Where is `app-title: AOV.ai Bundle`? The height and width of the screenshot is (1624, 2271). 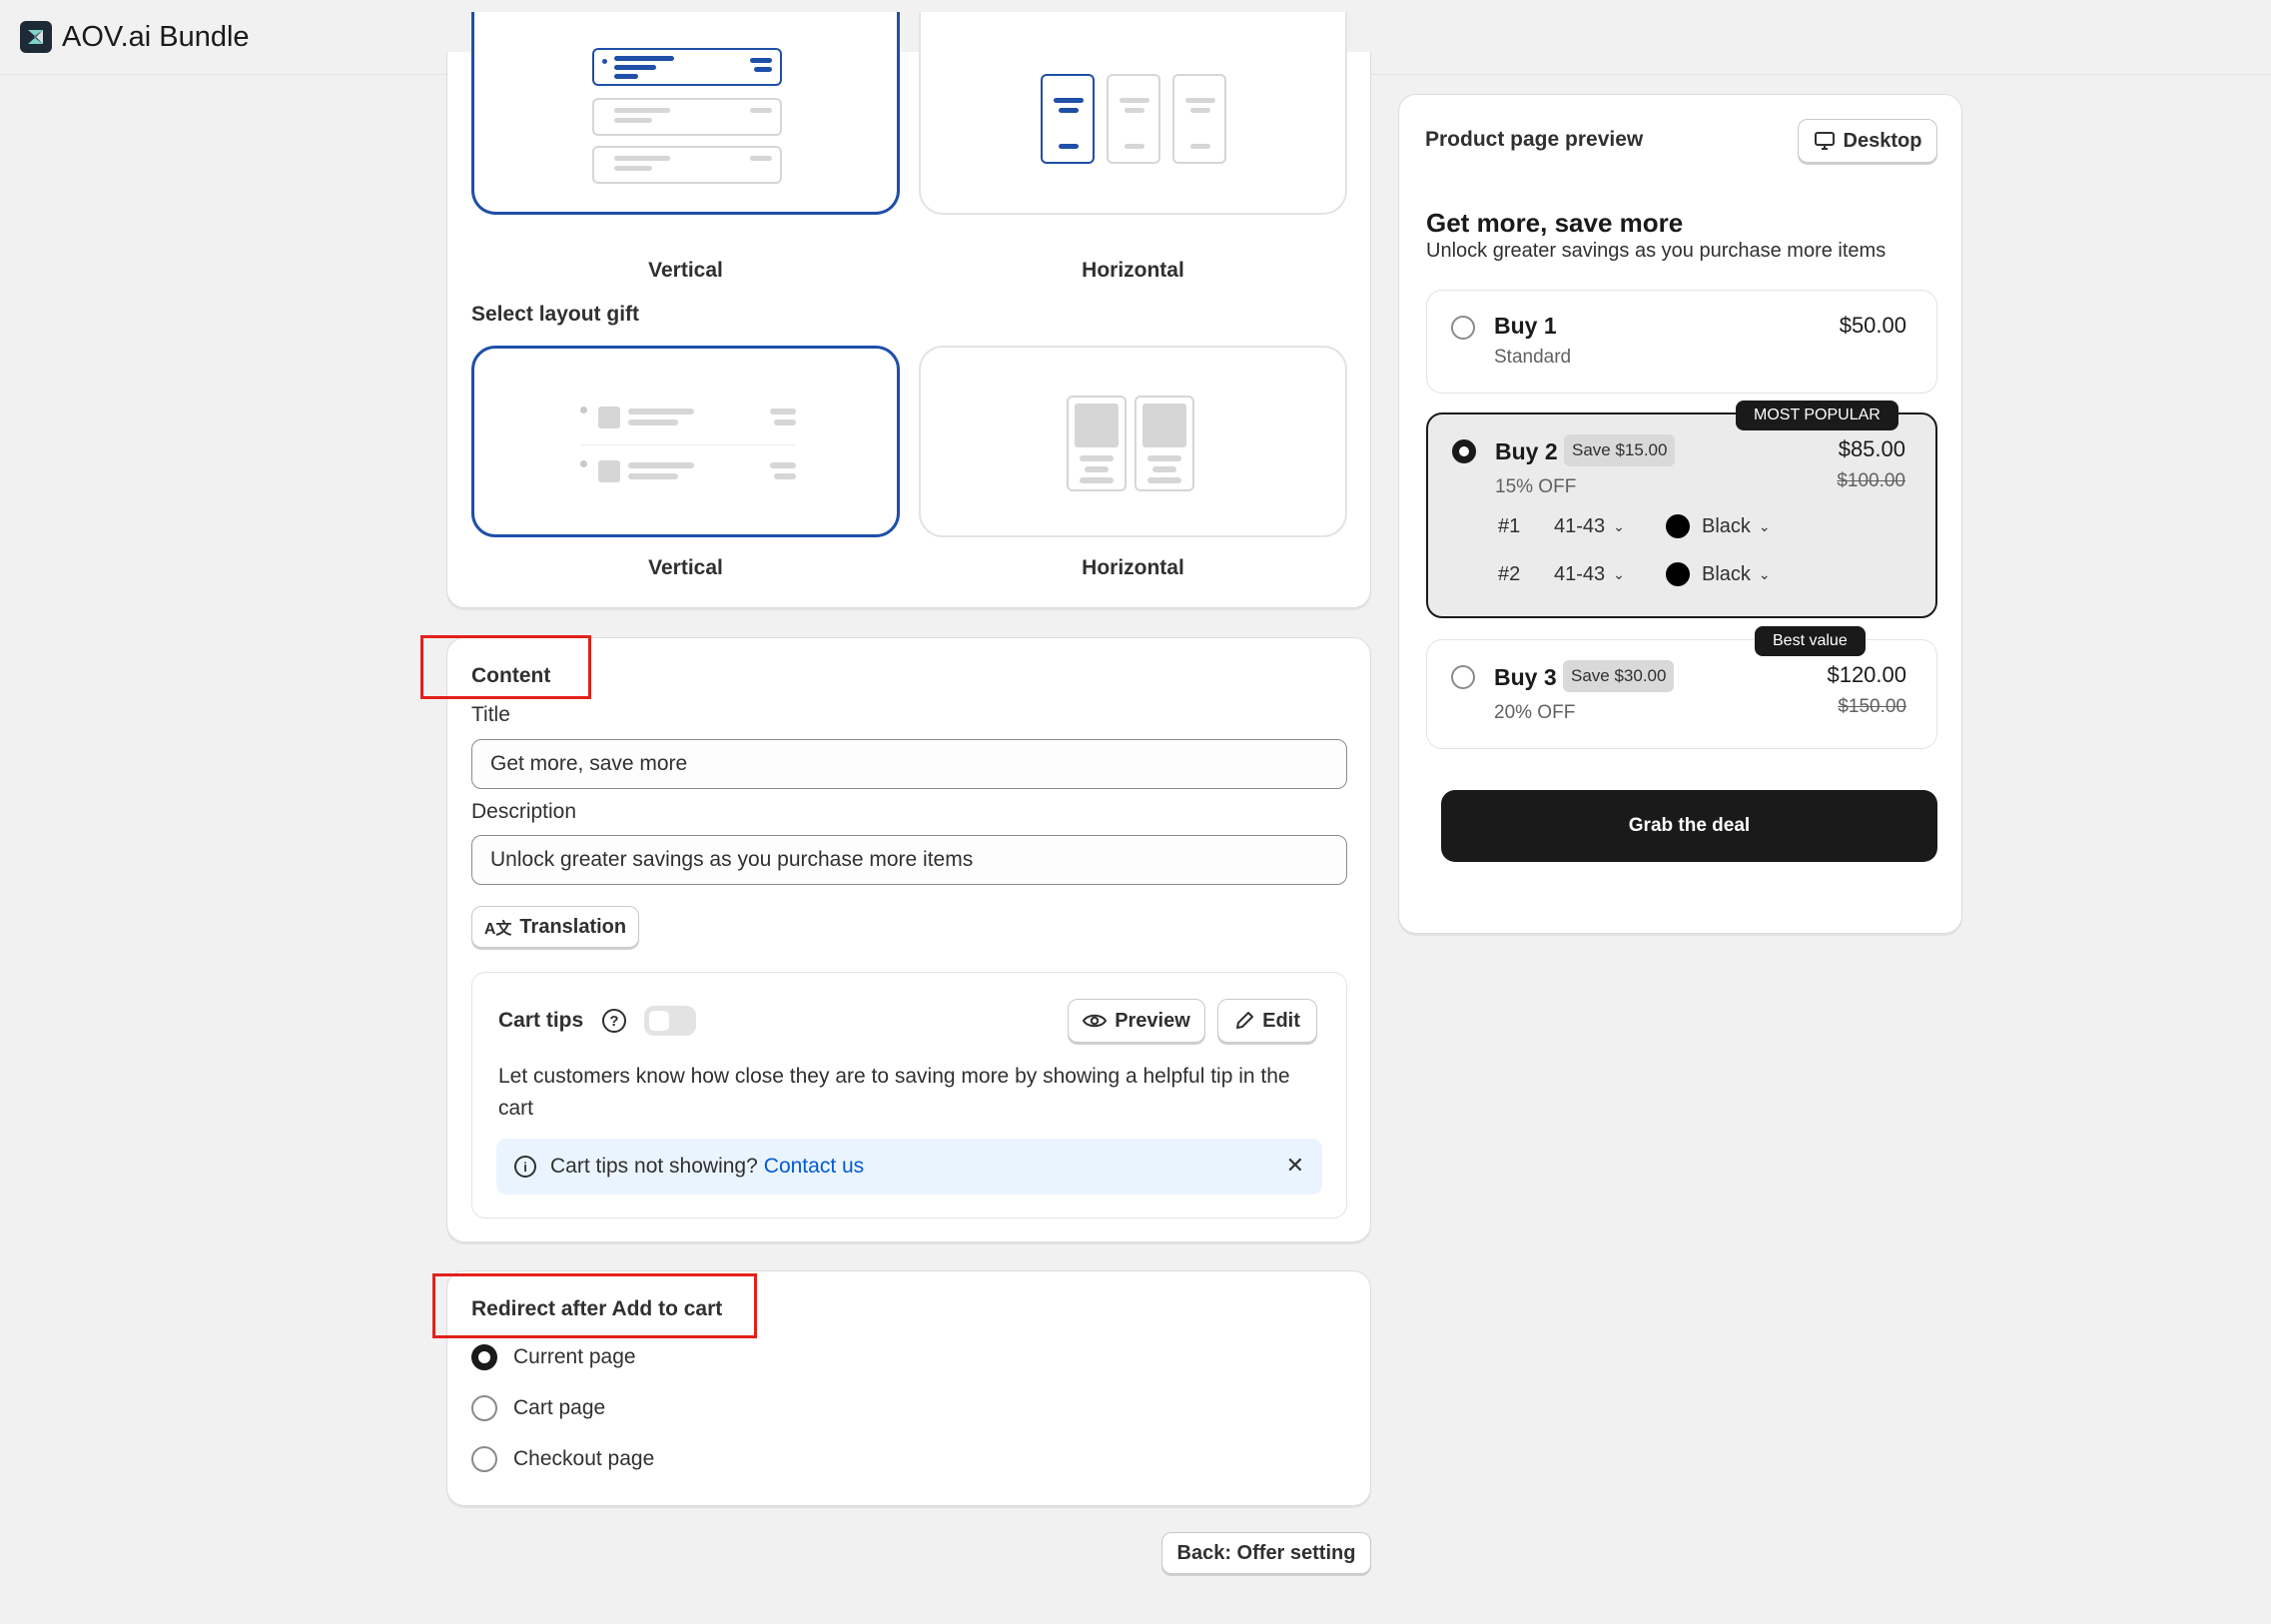
app-title: AOV.ai Bundle is located at coordinates (156, 36).